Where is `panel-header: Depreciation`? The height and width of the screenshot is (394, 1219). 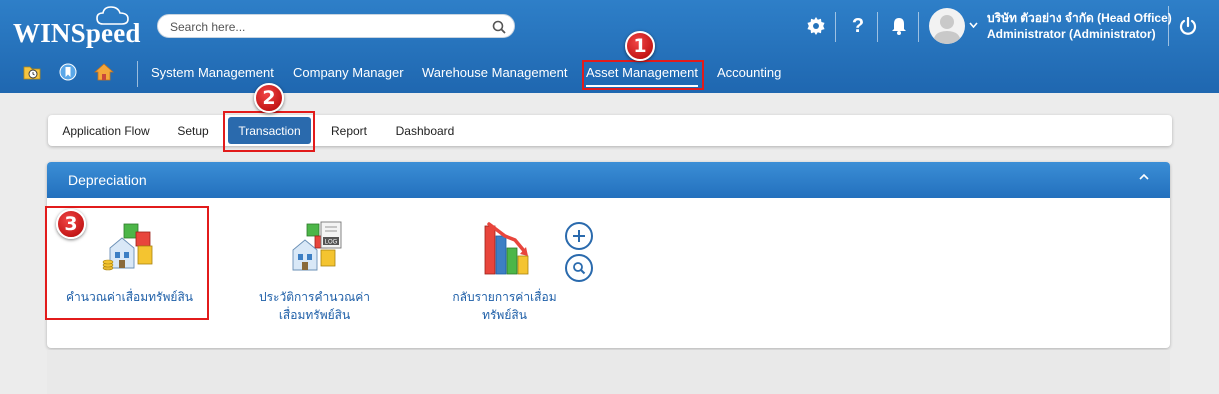
panel-header: Depreciation is located at coordinates (608, 180).